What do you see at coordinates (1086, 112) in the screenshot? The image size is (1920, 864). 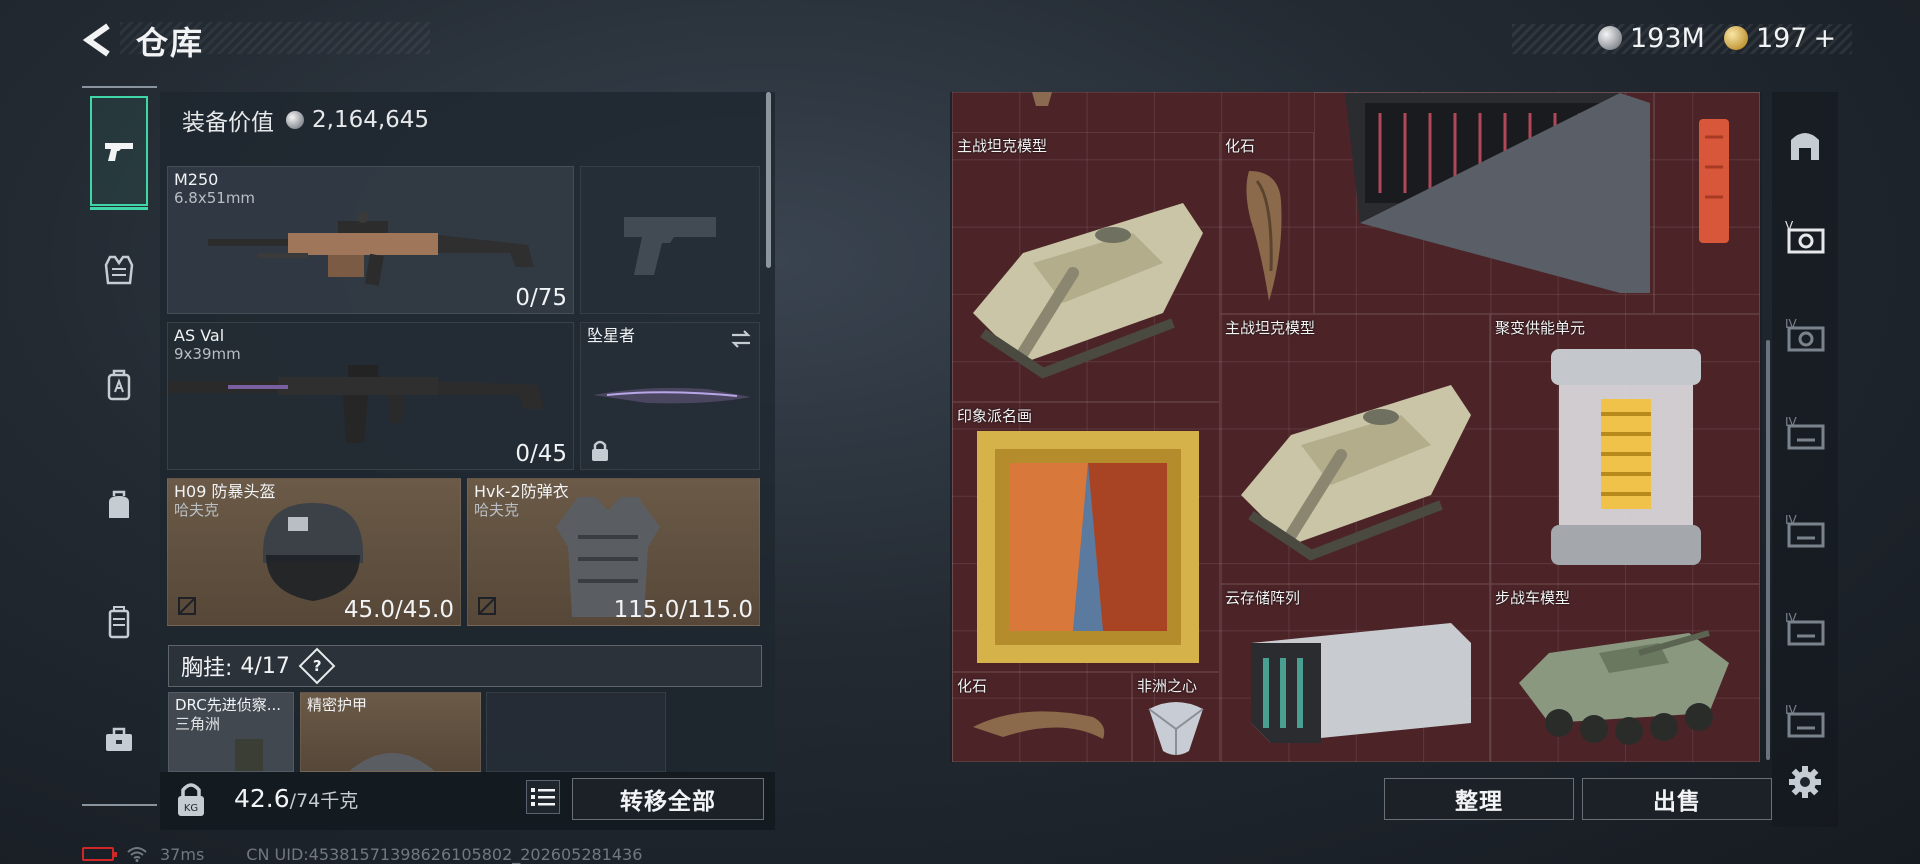 I see `storage-item-partial` at bounding box center [1086, 112].